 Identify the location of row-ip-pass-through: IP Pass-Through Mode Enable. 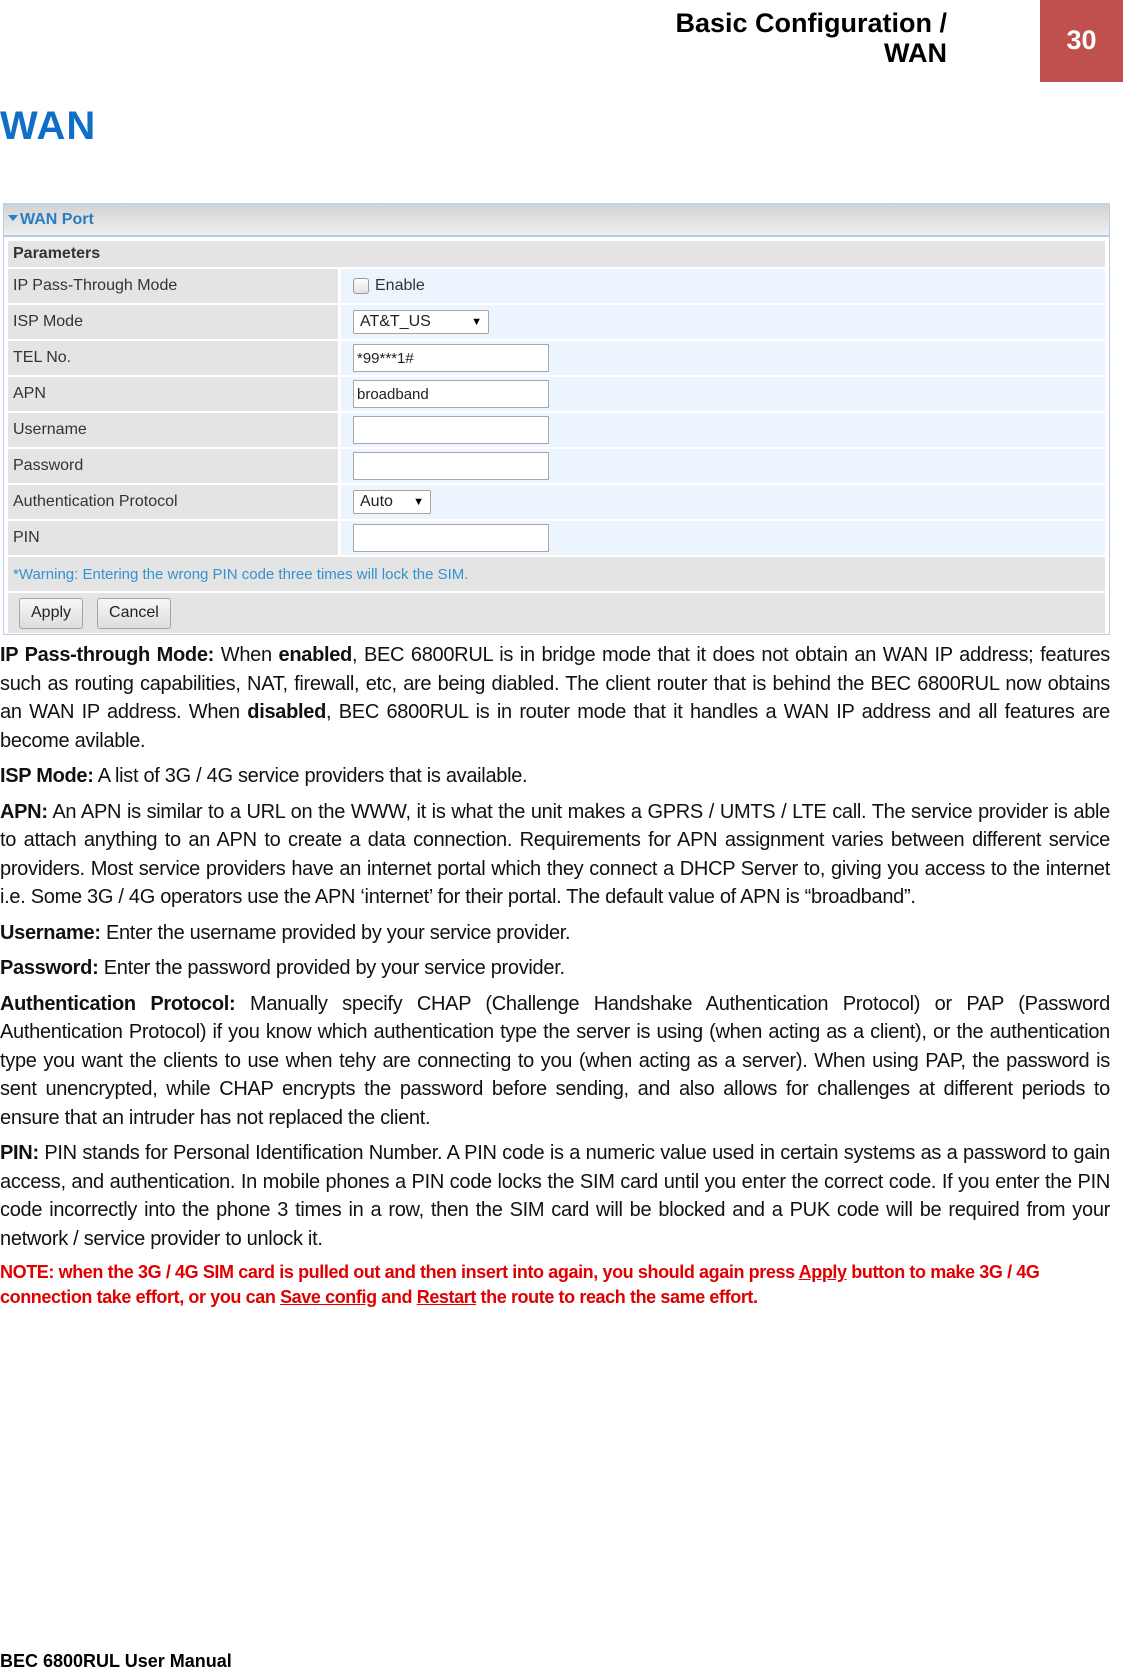
(556, 286).